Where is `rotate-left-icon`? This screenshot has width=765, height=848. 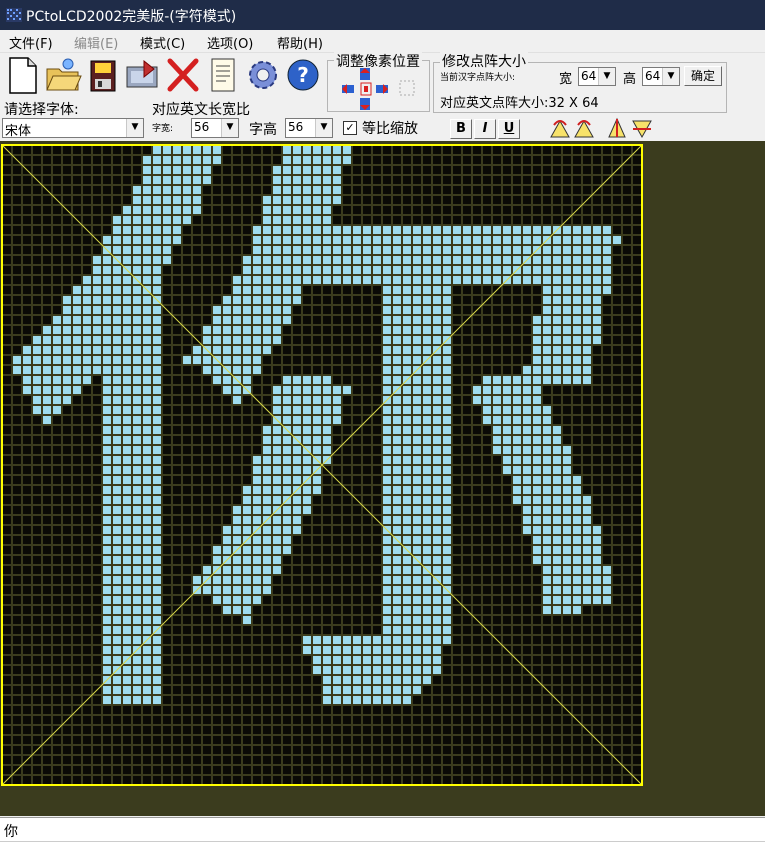
rotate-left-icon is located at coordinates (560, 128).